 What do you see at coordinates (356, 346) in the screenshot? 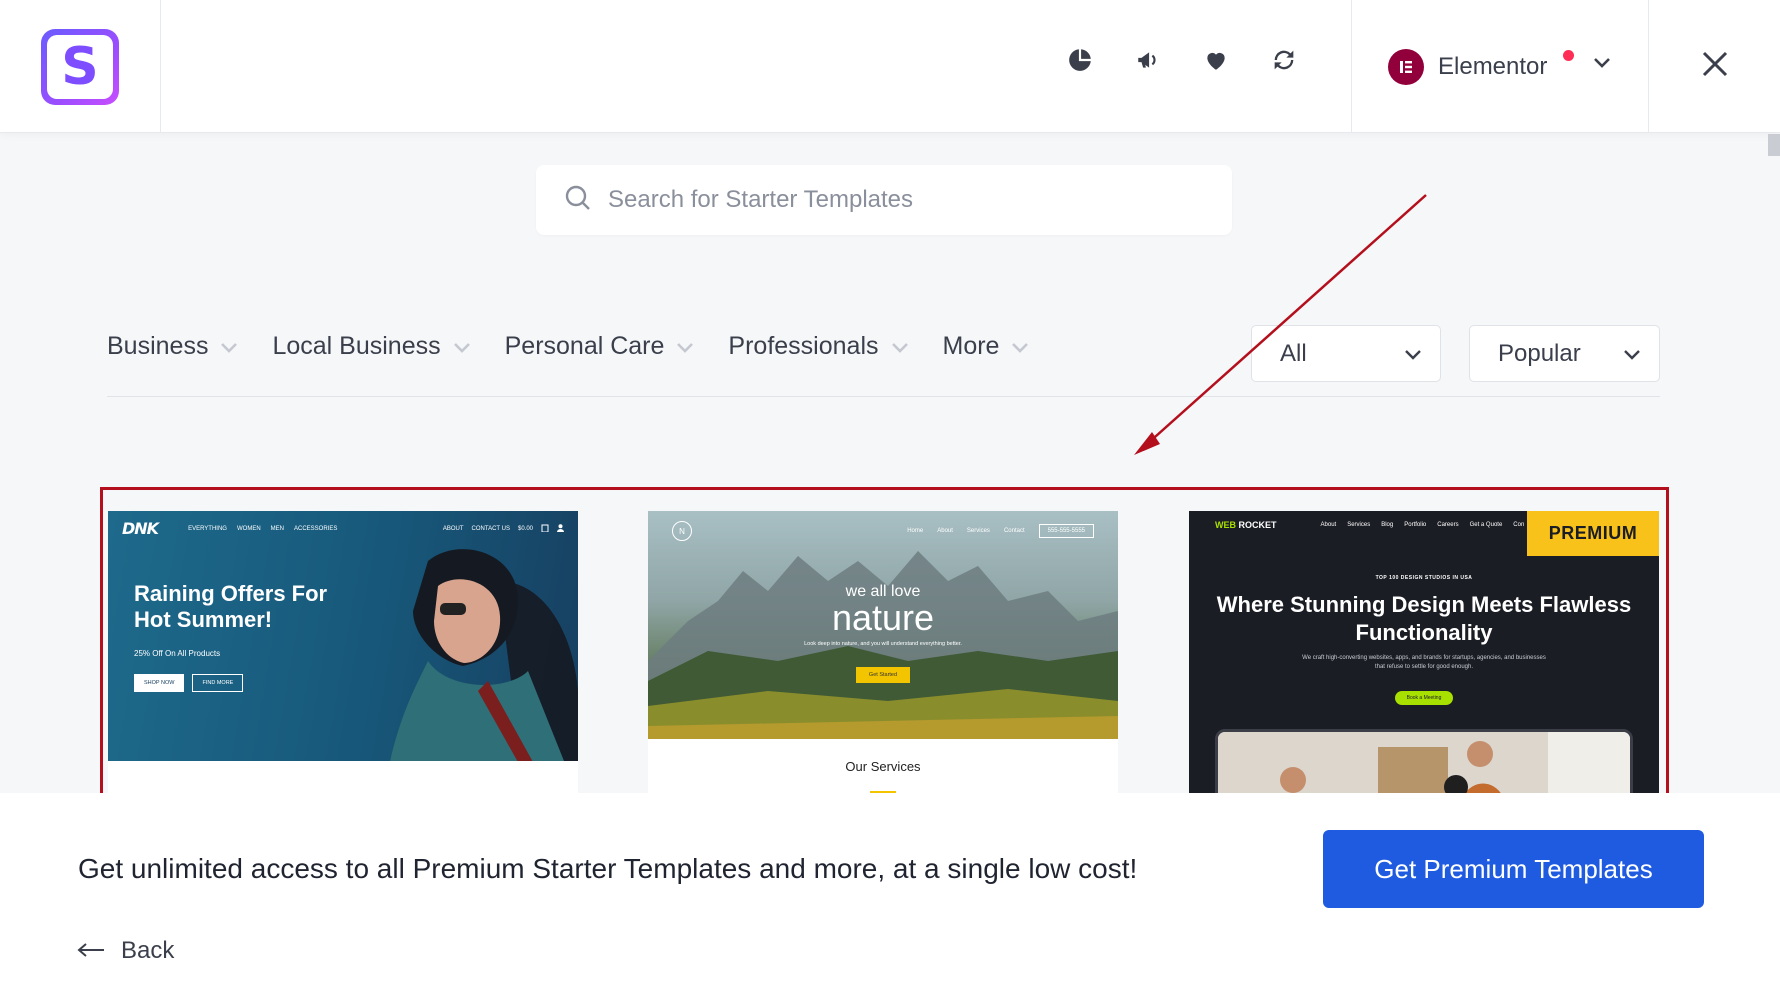
I see `filter-label: Local Business` at bounding box center [356, 346].